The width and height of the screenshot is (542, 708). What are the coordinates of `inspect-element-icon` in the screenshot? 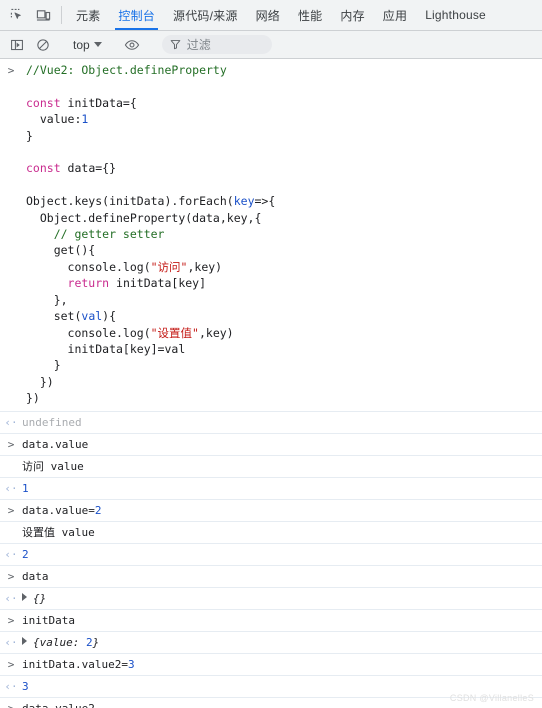 It's located at (17, 15).